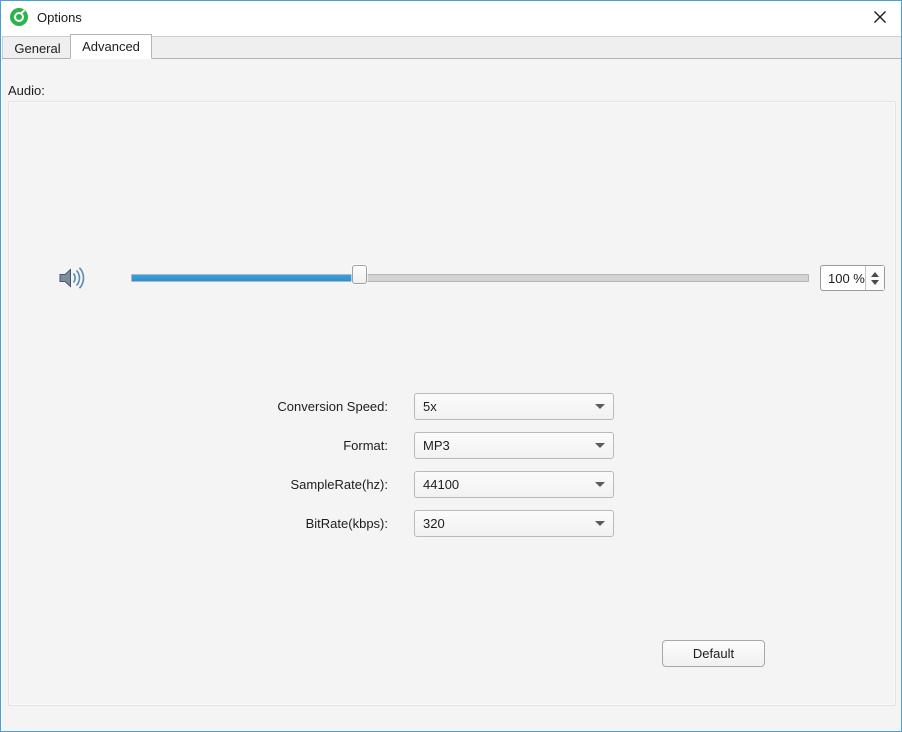  I want to click on volume-spinner-up-icon, so click(875, 274).